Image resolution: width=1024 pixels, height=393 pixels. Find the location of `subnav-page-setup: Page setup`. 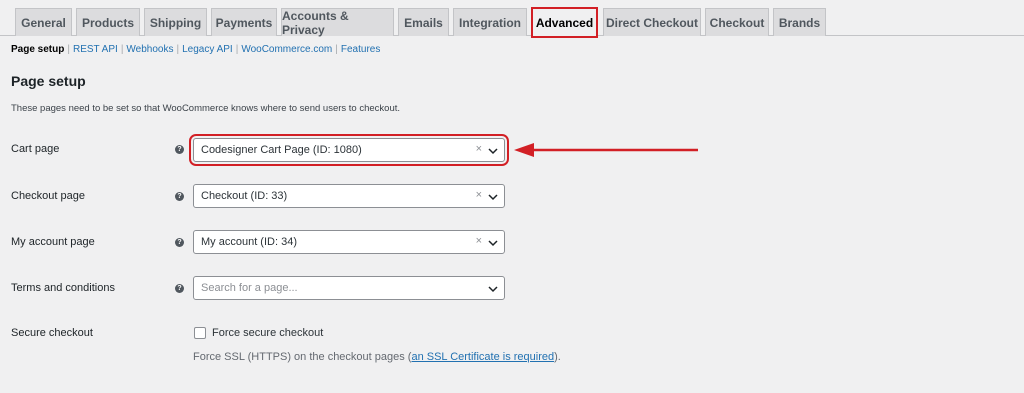

subnav-page-setup: Page setup is located at coordinates (37, 49).